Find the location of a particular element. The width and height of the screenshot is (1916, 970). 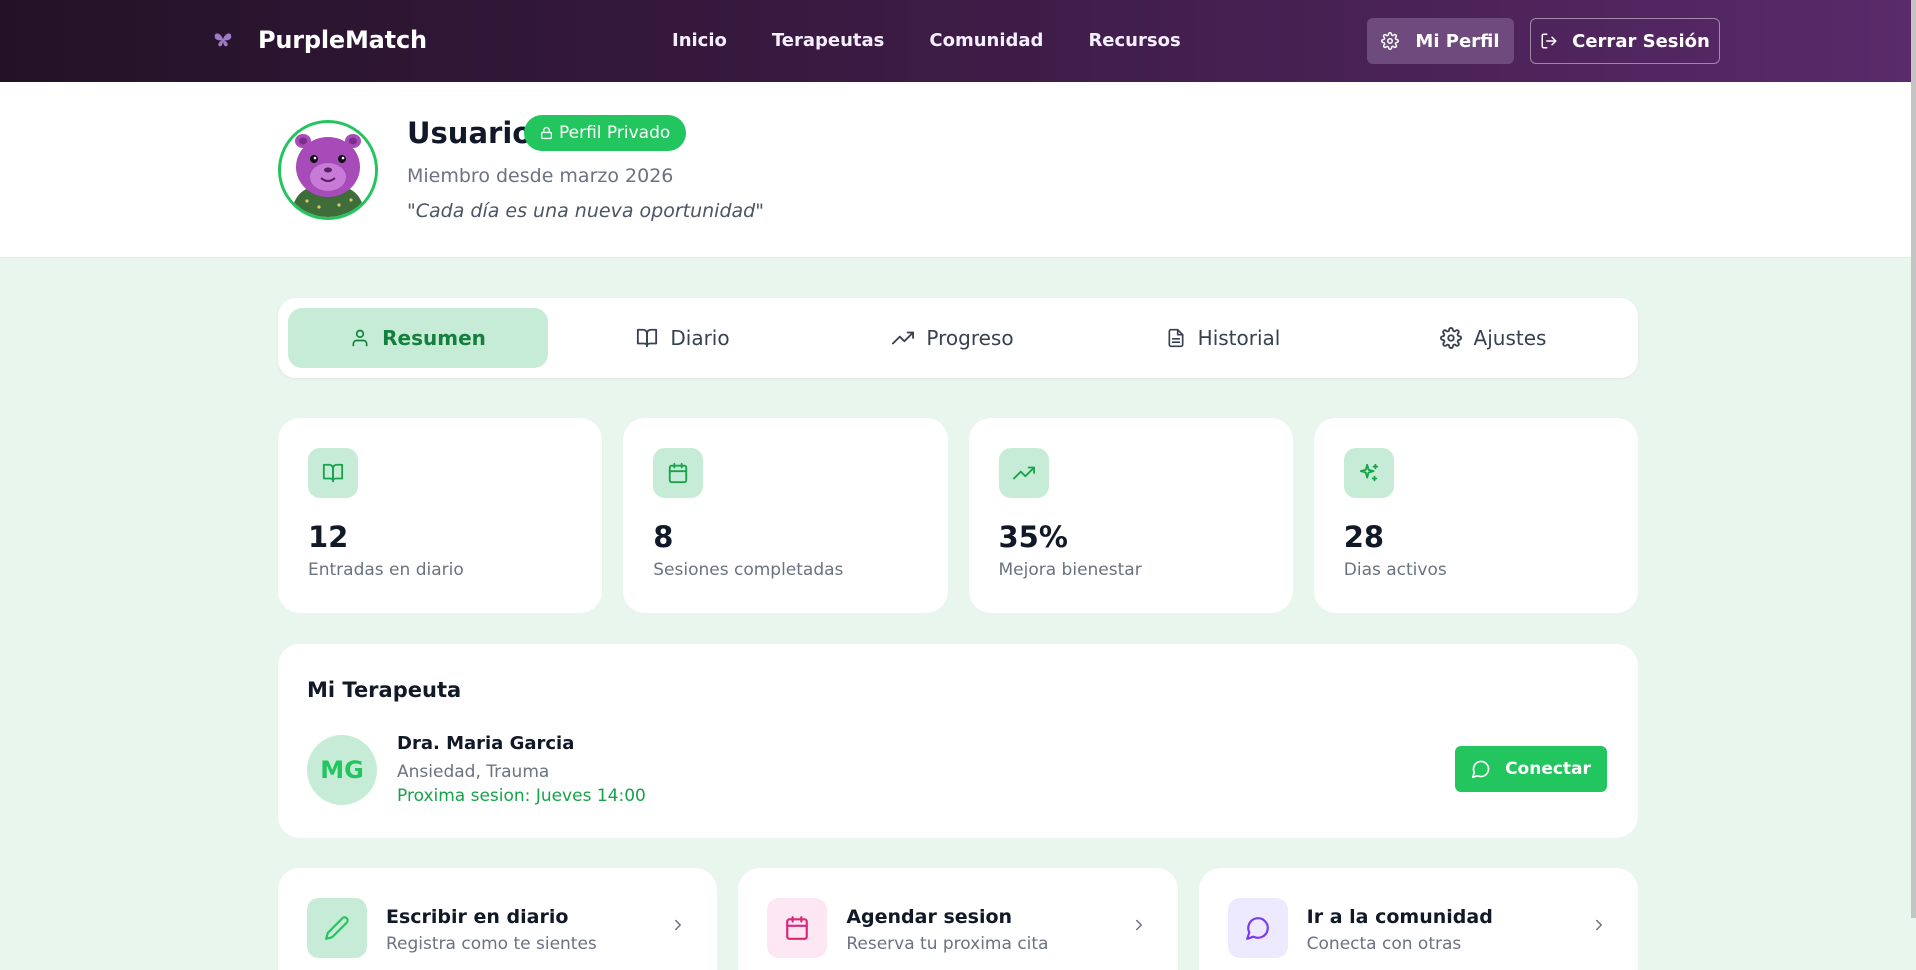

lock-icon is located at coordinates (546, 133).